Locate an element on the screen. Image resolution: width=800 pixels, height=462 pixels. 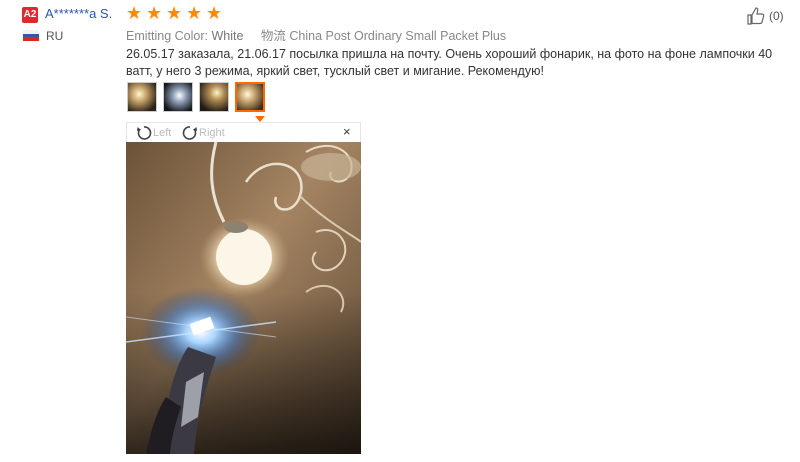
rotate-right-label: Right is located at coordinates (212, 133).